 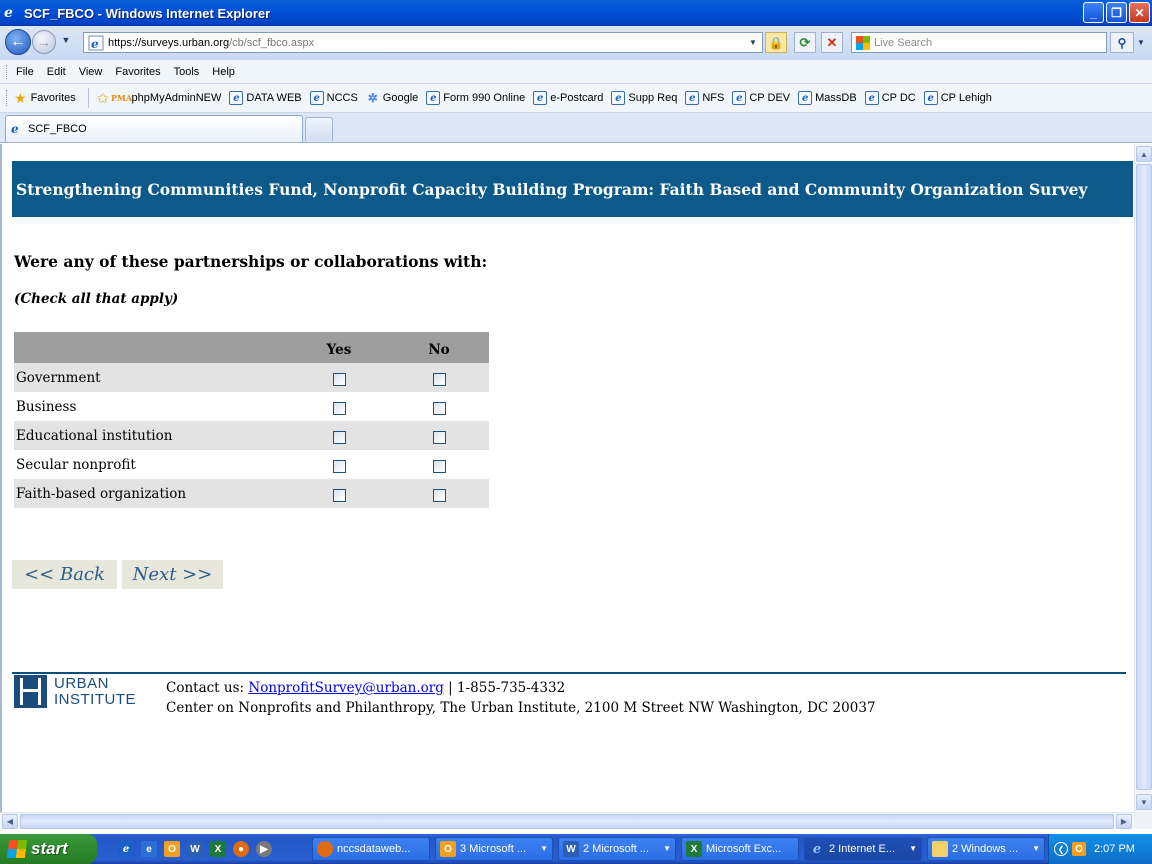 I want to click on horizontal-scroll-thumb, so click(x=567, y=821).